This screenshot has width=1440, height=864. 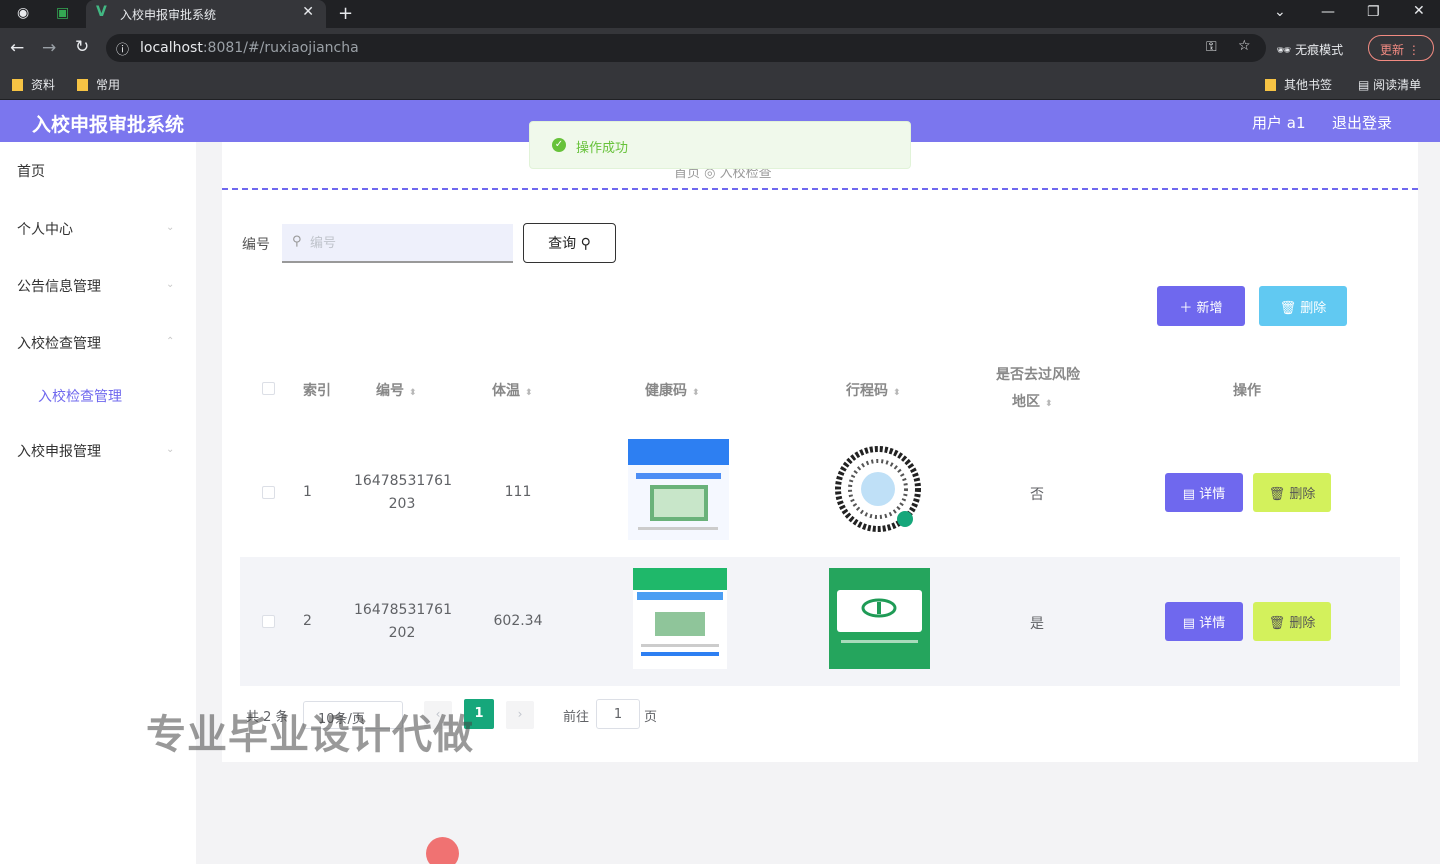 What do you see at coordinates (33, 84) in the screenshot?
I see `bookmark-folder: 资料` at bounding box center [33, 84].